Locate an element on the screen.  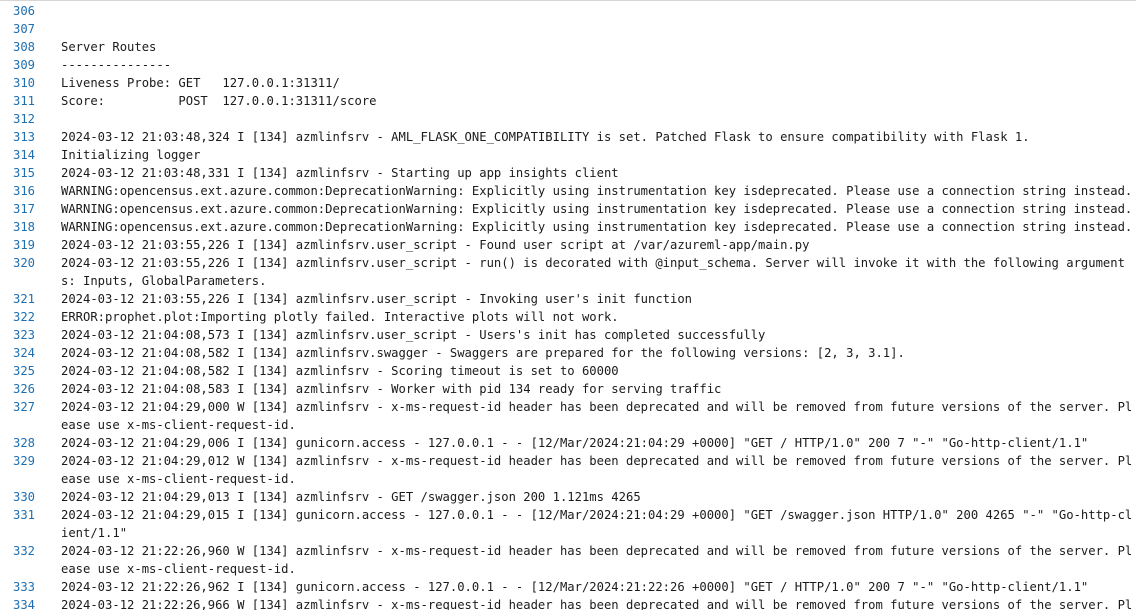
line-number: 331 is located at coordinates (23, 515).